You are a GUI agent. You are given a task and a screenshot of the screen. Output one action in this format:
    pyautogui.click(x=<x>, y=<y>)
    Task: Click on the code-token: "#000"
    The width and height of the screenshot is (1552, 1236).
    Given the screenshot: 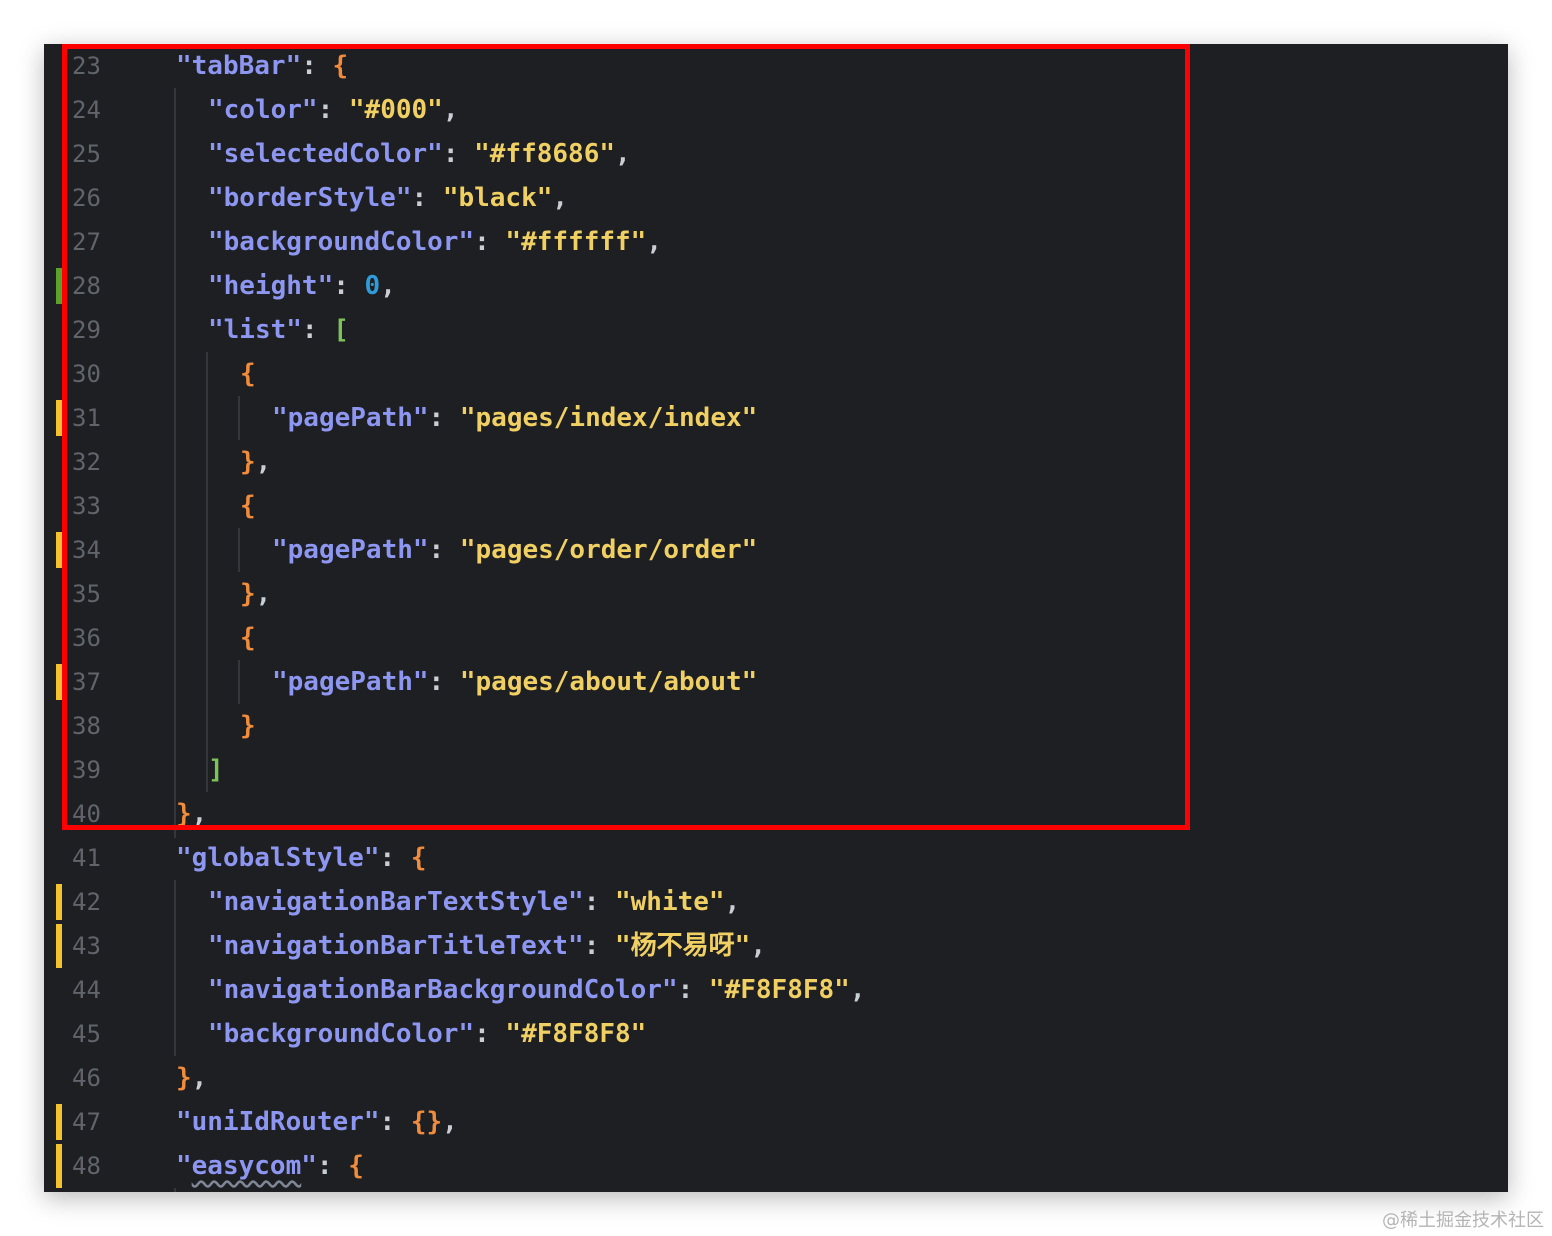 What is the action you would take?
    pyautogui.click(x=395, y=110)
    